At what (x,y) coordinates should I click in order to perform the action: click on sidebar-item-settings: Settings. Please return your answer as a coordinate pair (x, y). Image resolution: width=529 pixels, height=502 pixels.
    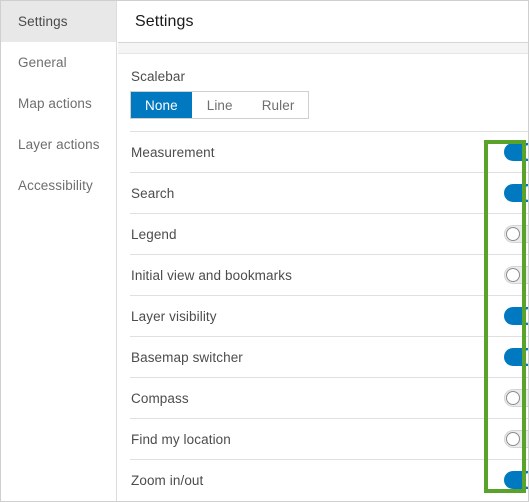
    Looking at the image, I should click on (58, 21).